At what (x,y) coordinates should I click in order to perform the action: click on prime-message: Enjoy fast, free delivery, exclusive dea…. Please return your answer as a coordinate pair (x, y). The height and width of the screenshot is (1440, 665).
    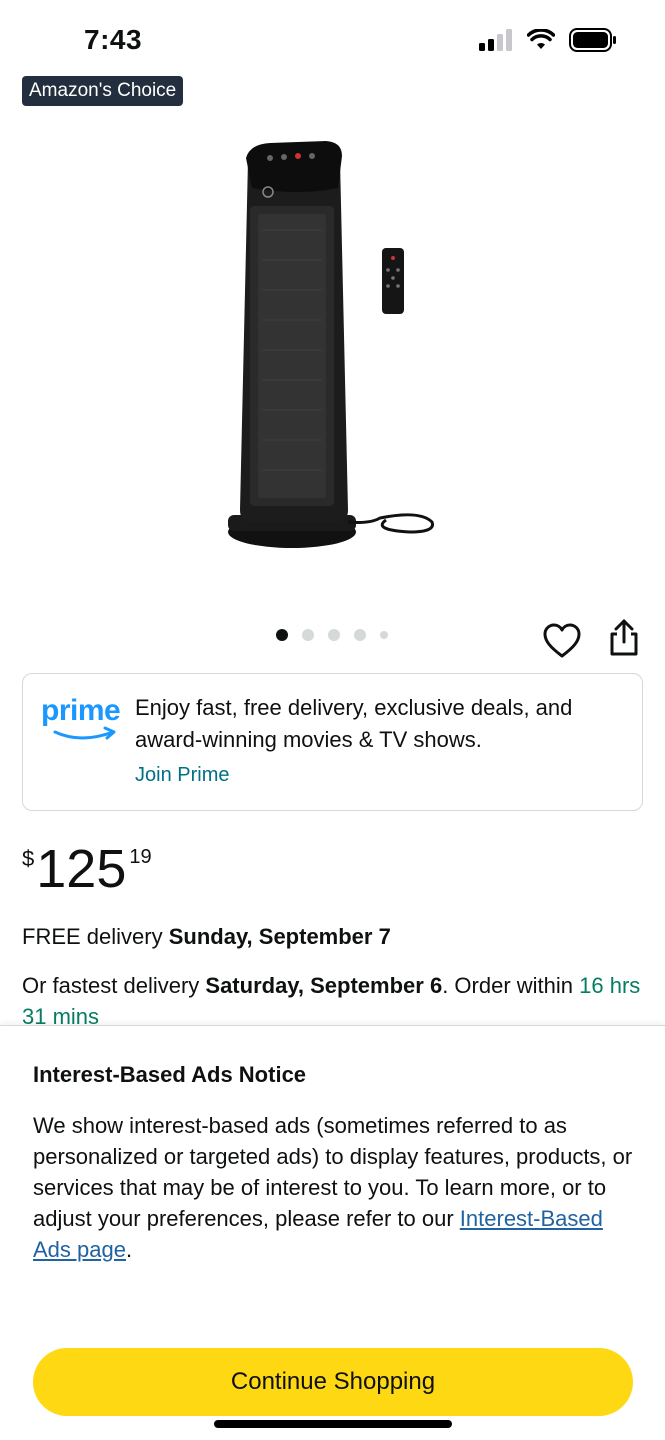
    Looking at the image, I should click on (354, 723).